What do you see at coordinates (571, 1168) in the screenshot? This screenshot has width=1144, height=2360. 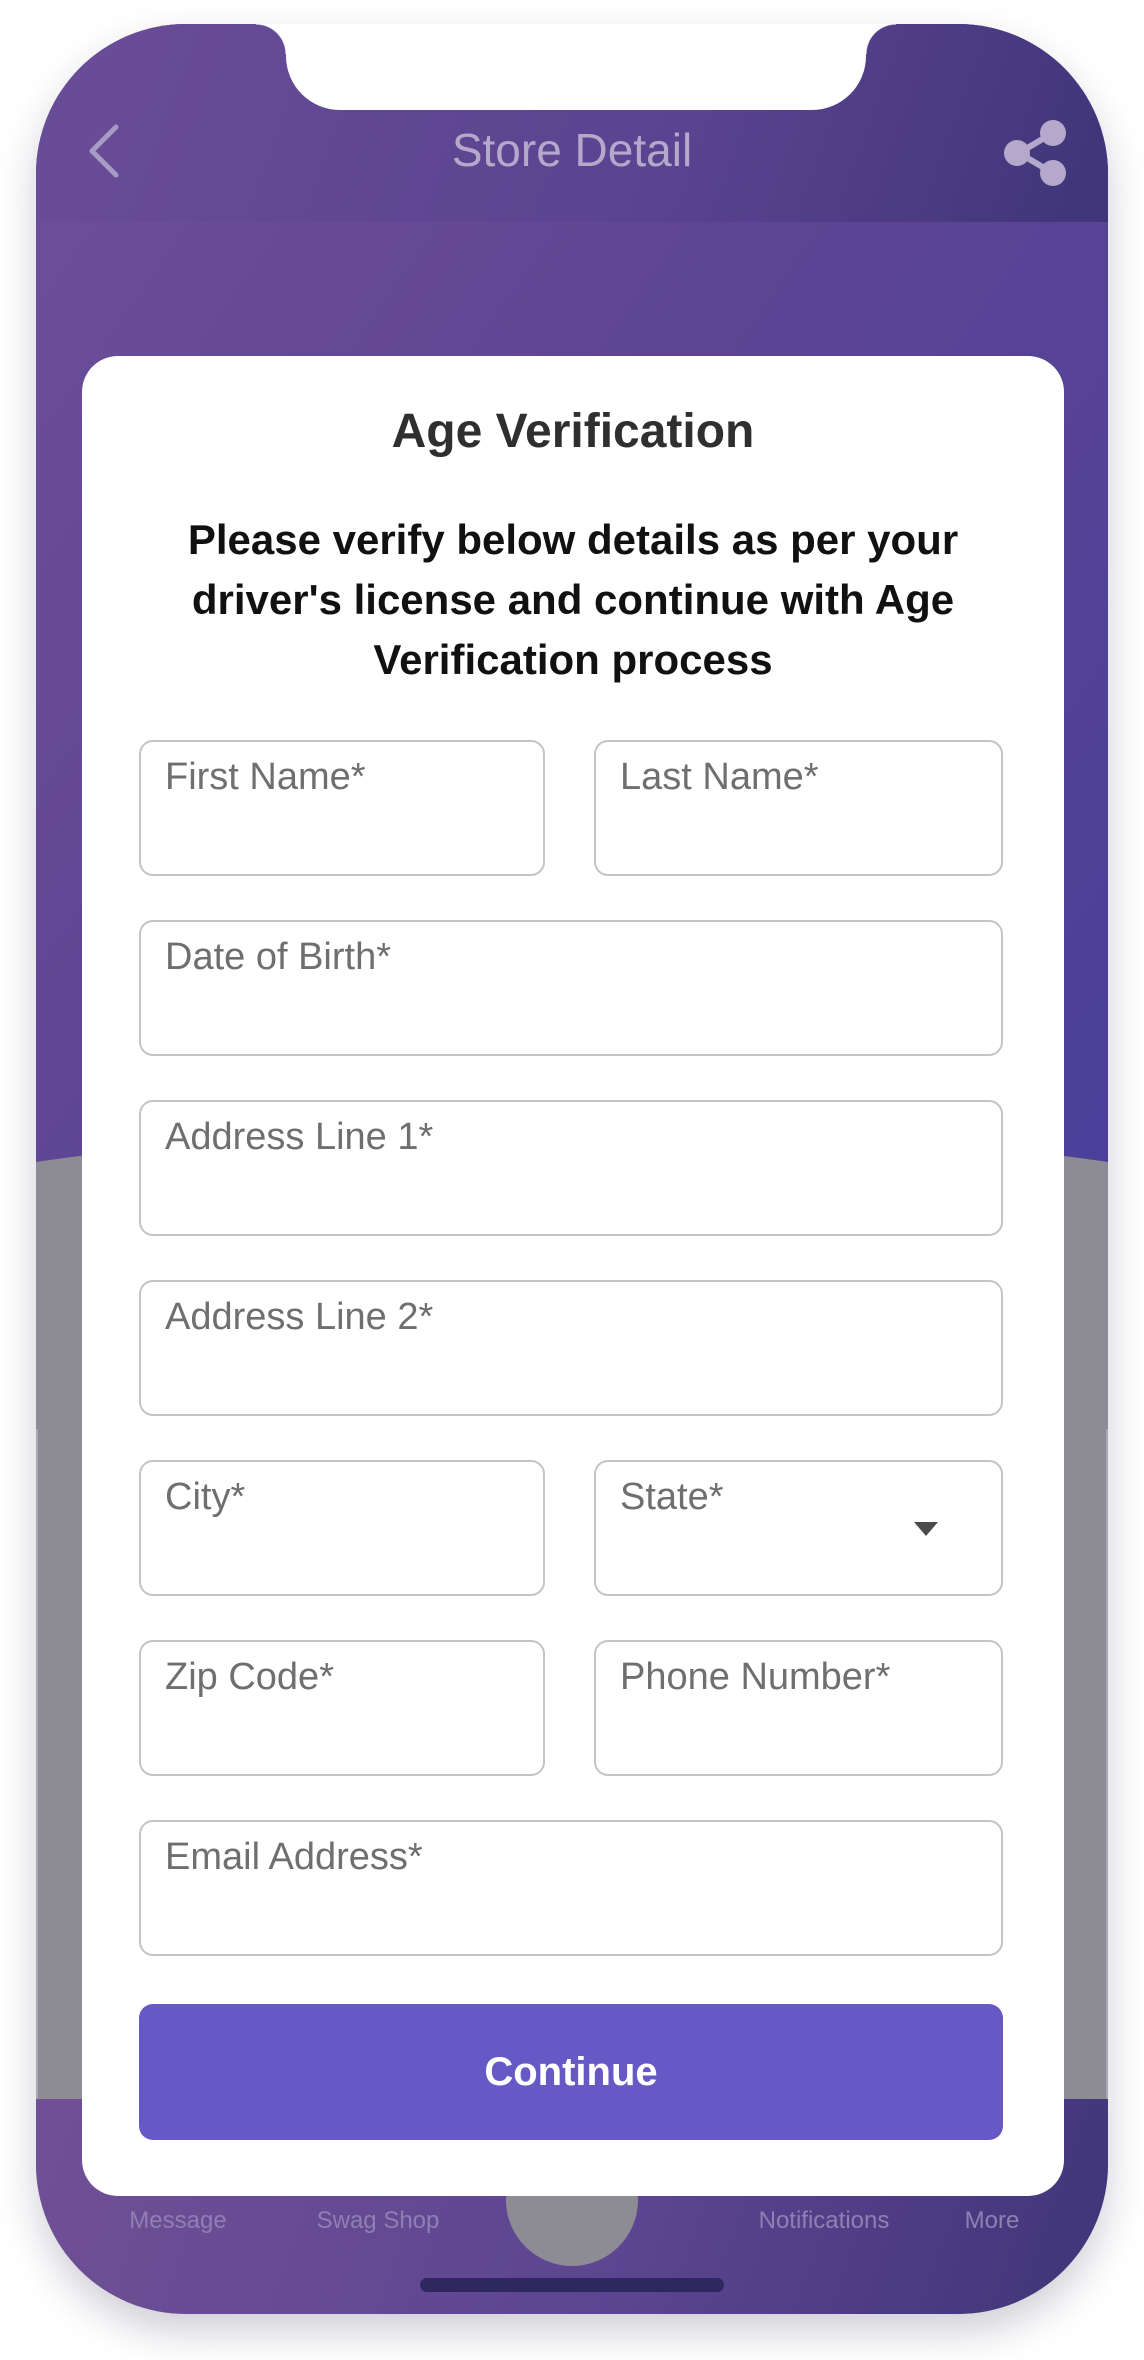 I see `address-line-1-field: Address Line 1*` at bounding box center [571, 1168].